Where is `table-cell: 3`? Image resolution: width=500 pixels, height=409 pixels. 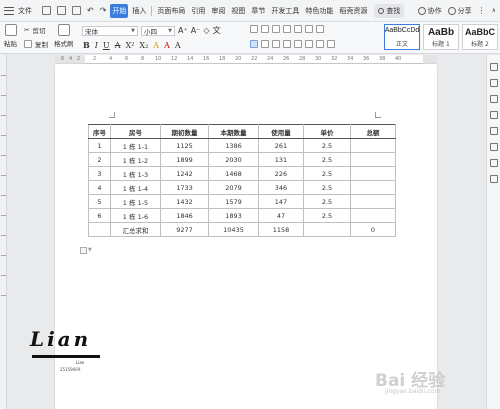
table-cell: 3 is located at coordinates (99, 173).